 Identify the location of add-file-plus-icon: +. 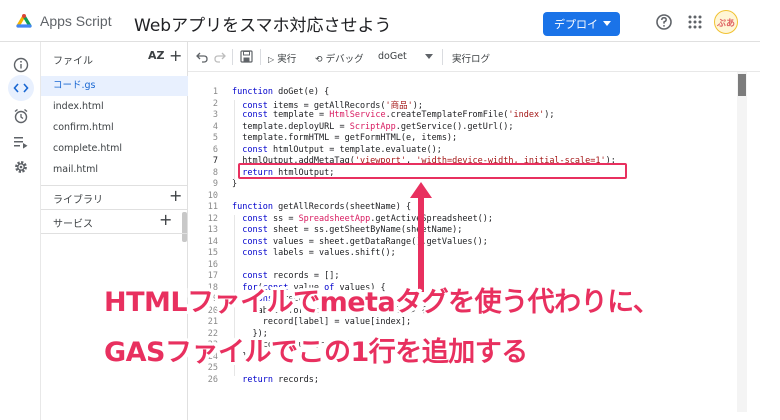
(175, 56).